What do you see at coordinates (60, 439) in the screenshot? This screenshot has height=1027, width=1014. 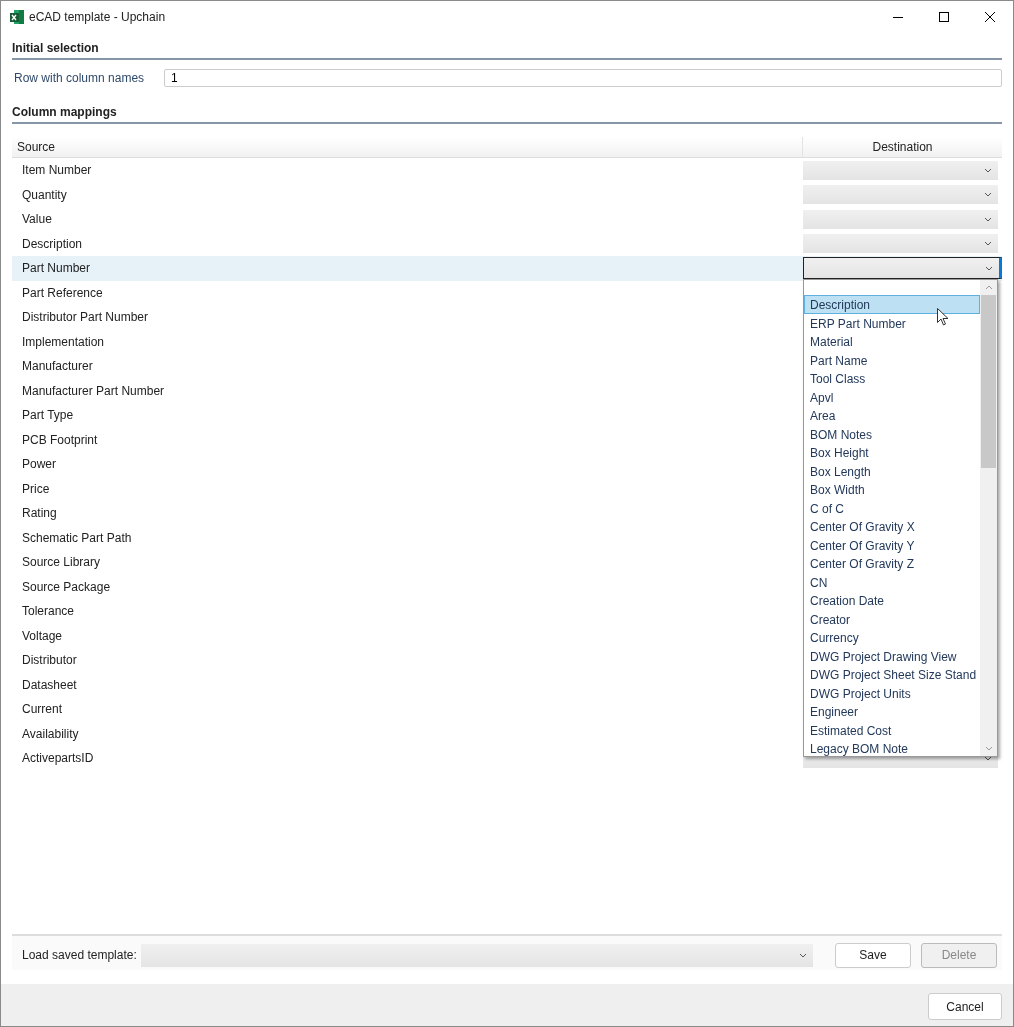 I see `source-cell-text: PCB Footprint` at bounding box center [60, 439].